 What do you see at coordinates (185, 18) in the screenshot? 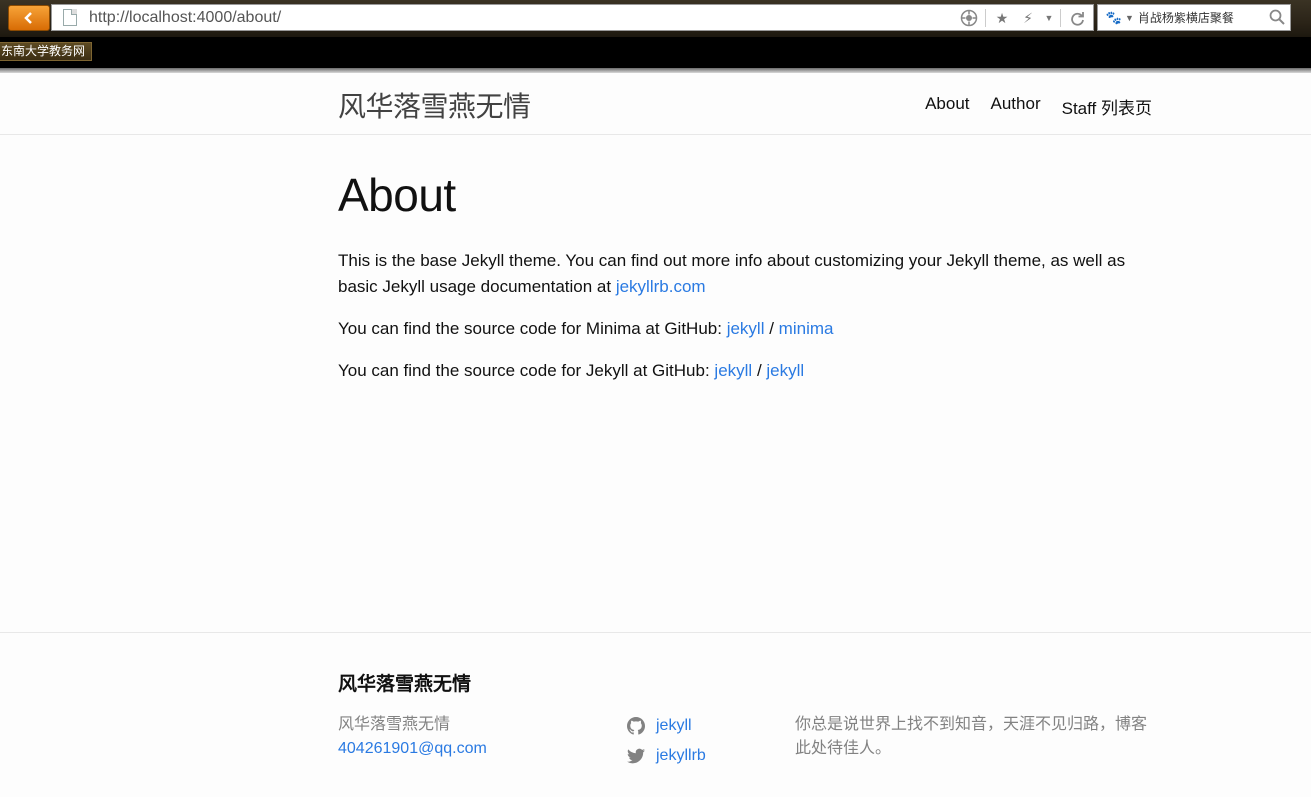
I see `url-text: http://localhost:4000/about/` at bounding box center [185, 18].